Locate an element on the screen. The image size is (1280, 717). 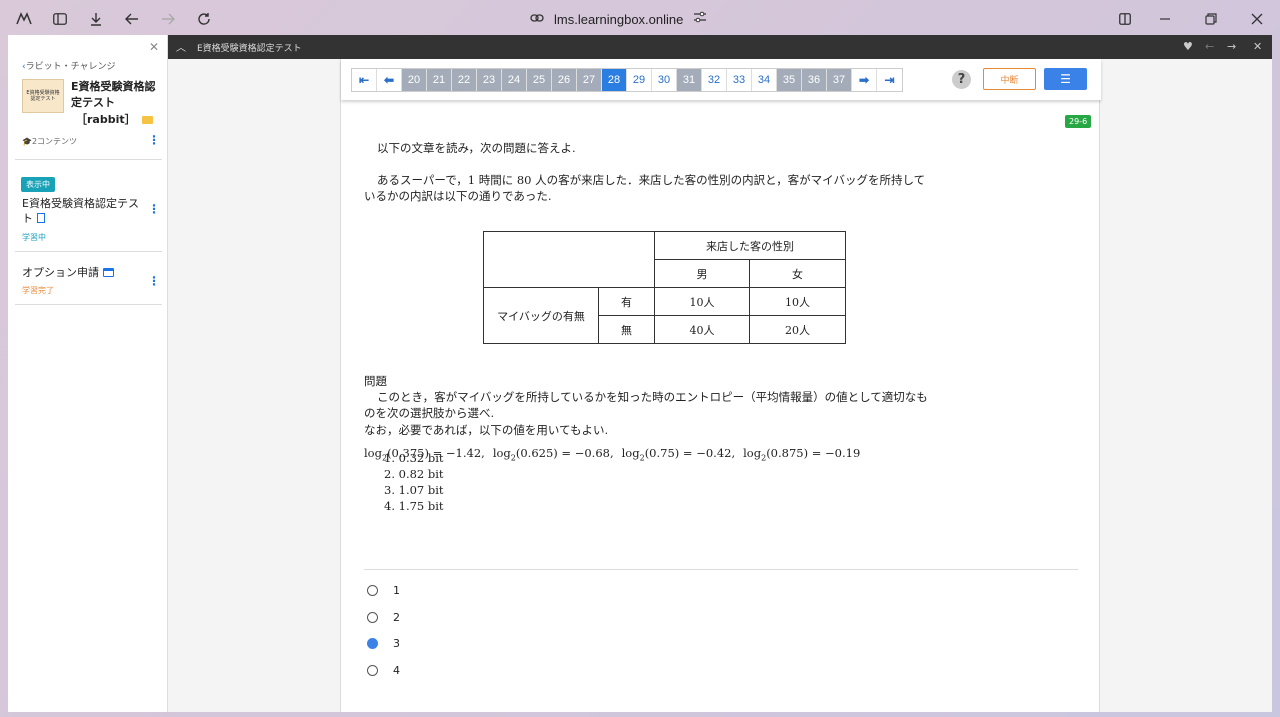
choice-item: 3. 1.07 bit is located at coordinates (414, 490).